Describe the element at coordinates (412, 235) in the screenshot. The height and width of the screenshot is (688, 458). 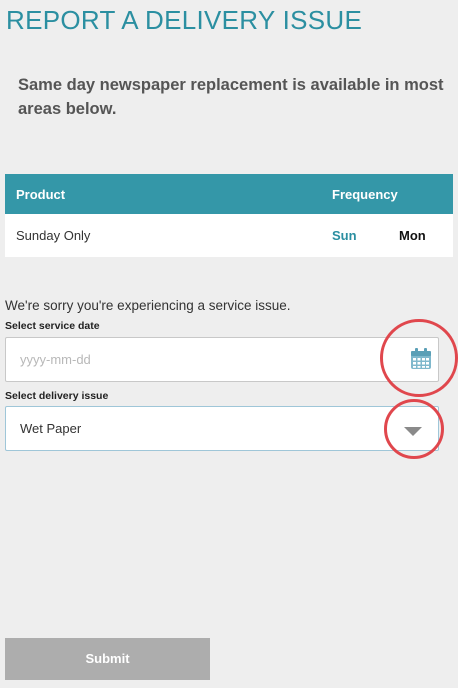
I see `frequency-day-mon: Mon` at that location.